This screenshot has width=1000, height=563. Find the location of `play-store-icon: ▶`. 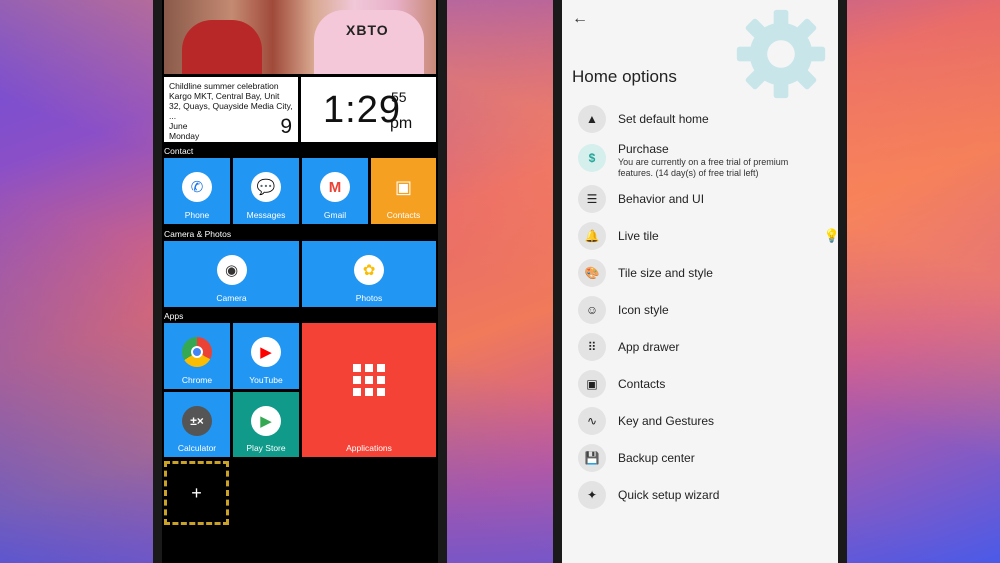

play-store-icon: ▶ is located at coordinates (266, 421).